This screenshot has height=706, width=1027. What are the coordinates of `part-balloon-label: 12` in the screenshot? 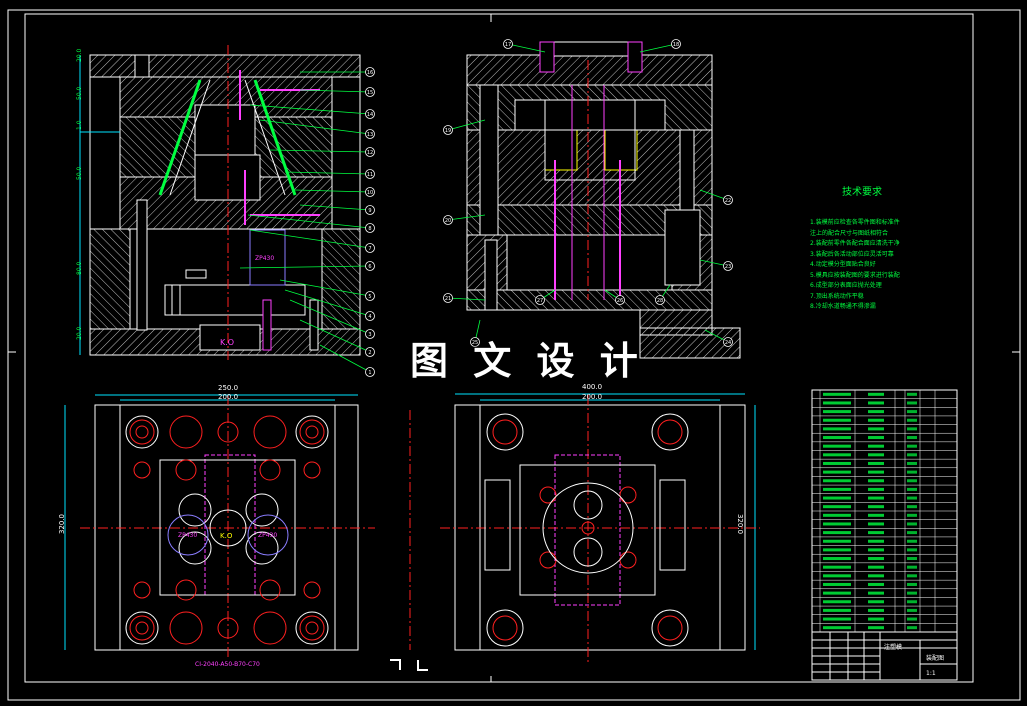 It's located at (370, 153).